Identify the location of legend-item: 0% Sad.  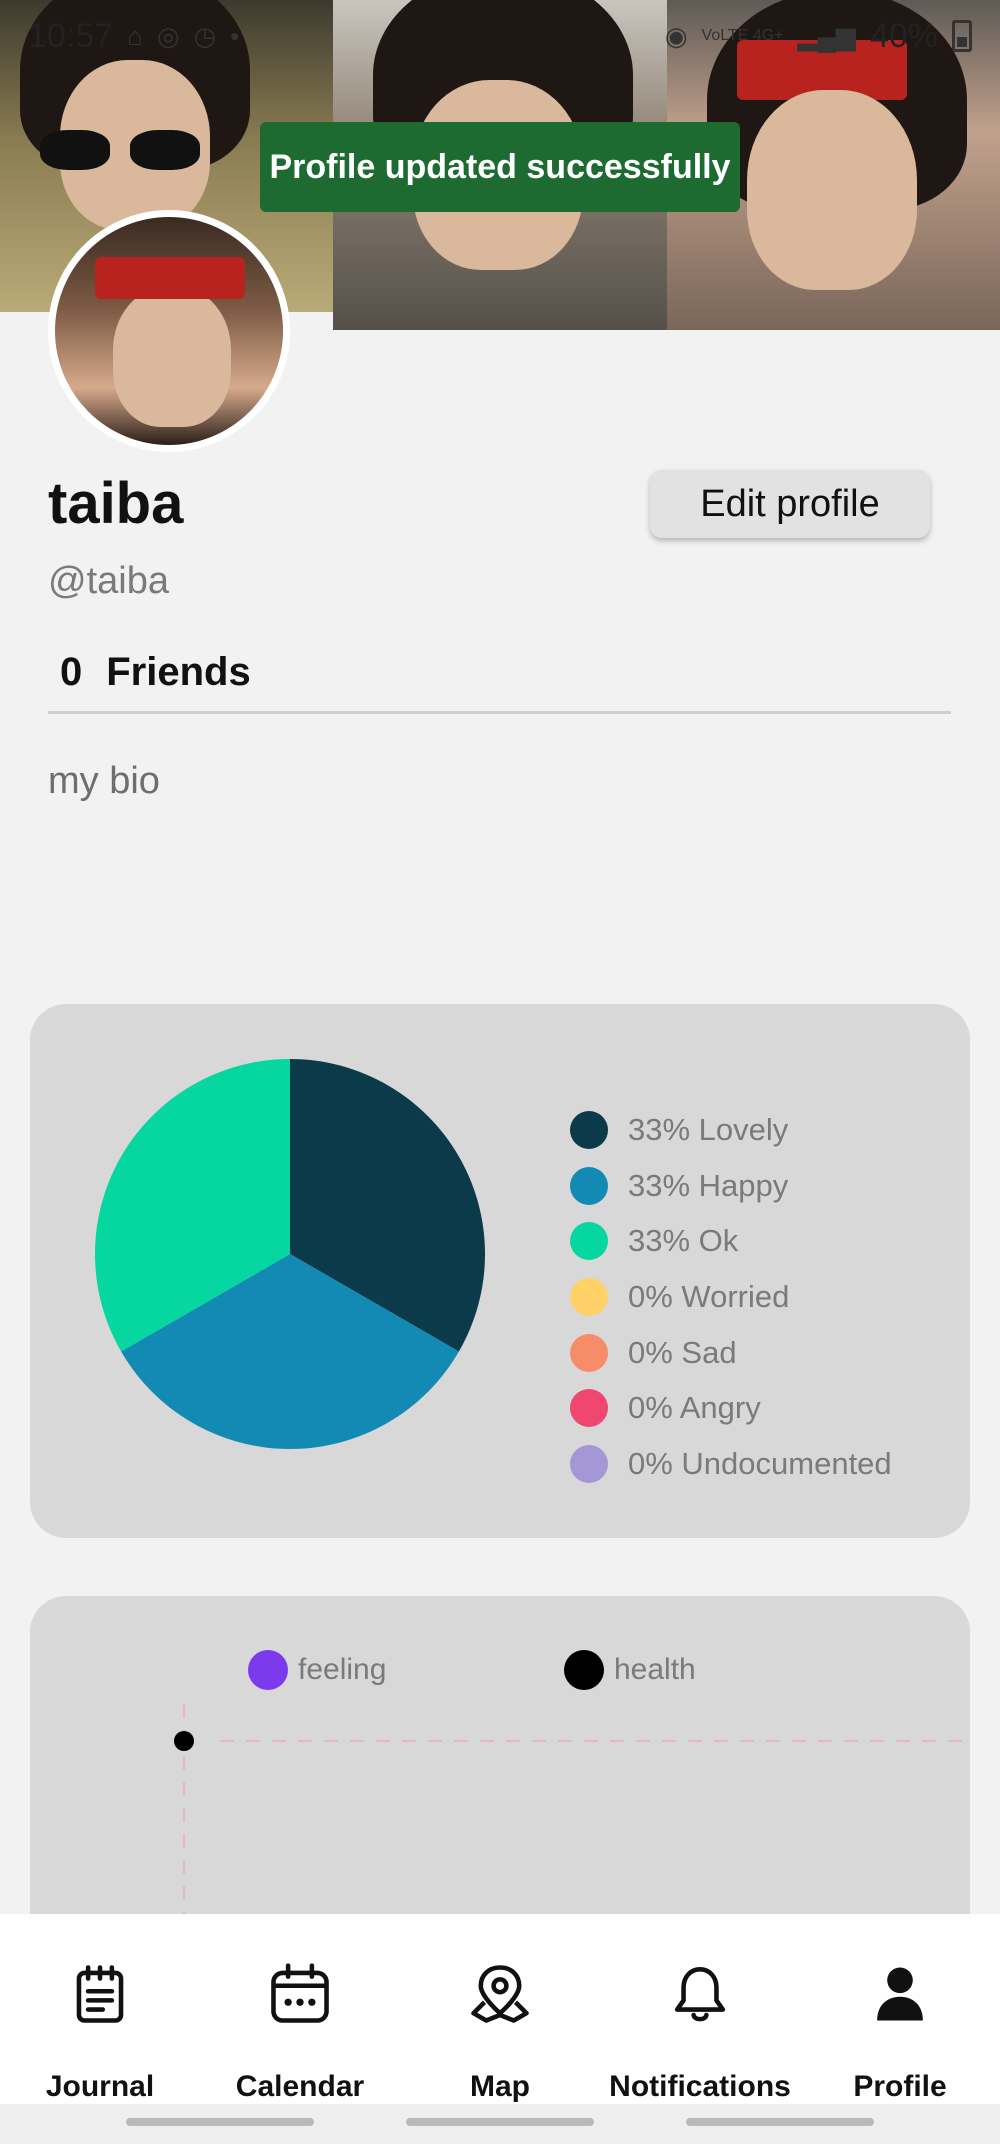
(731, 1353).